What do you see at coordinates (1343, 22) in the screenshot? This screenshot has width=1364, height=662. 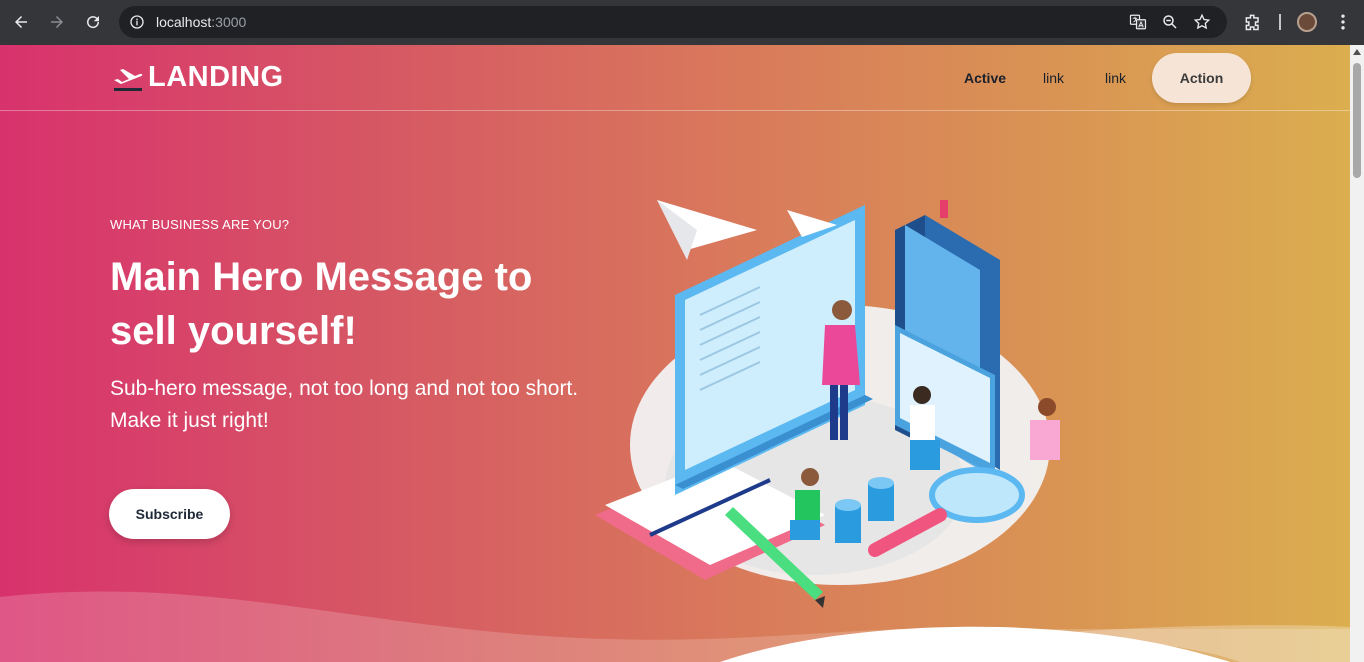 I see `menu-dots-icon` at bounding box center [1343, 22].